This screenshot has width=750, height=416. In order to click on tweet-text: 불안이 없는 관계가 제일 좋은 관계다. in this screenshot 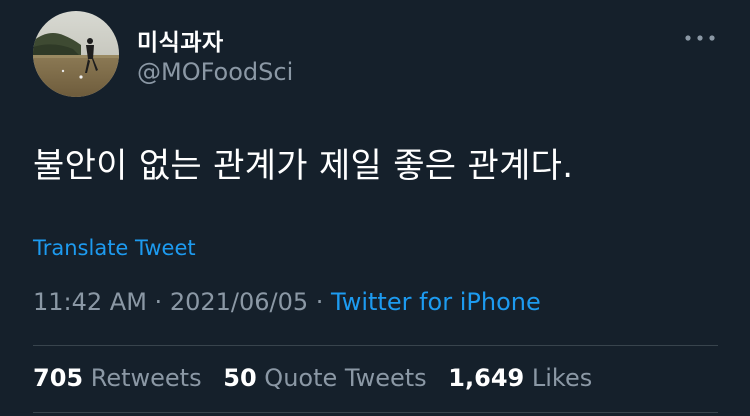, I will do `click(303, 166)`.